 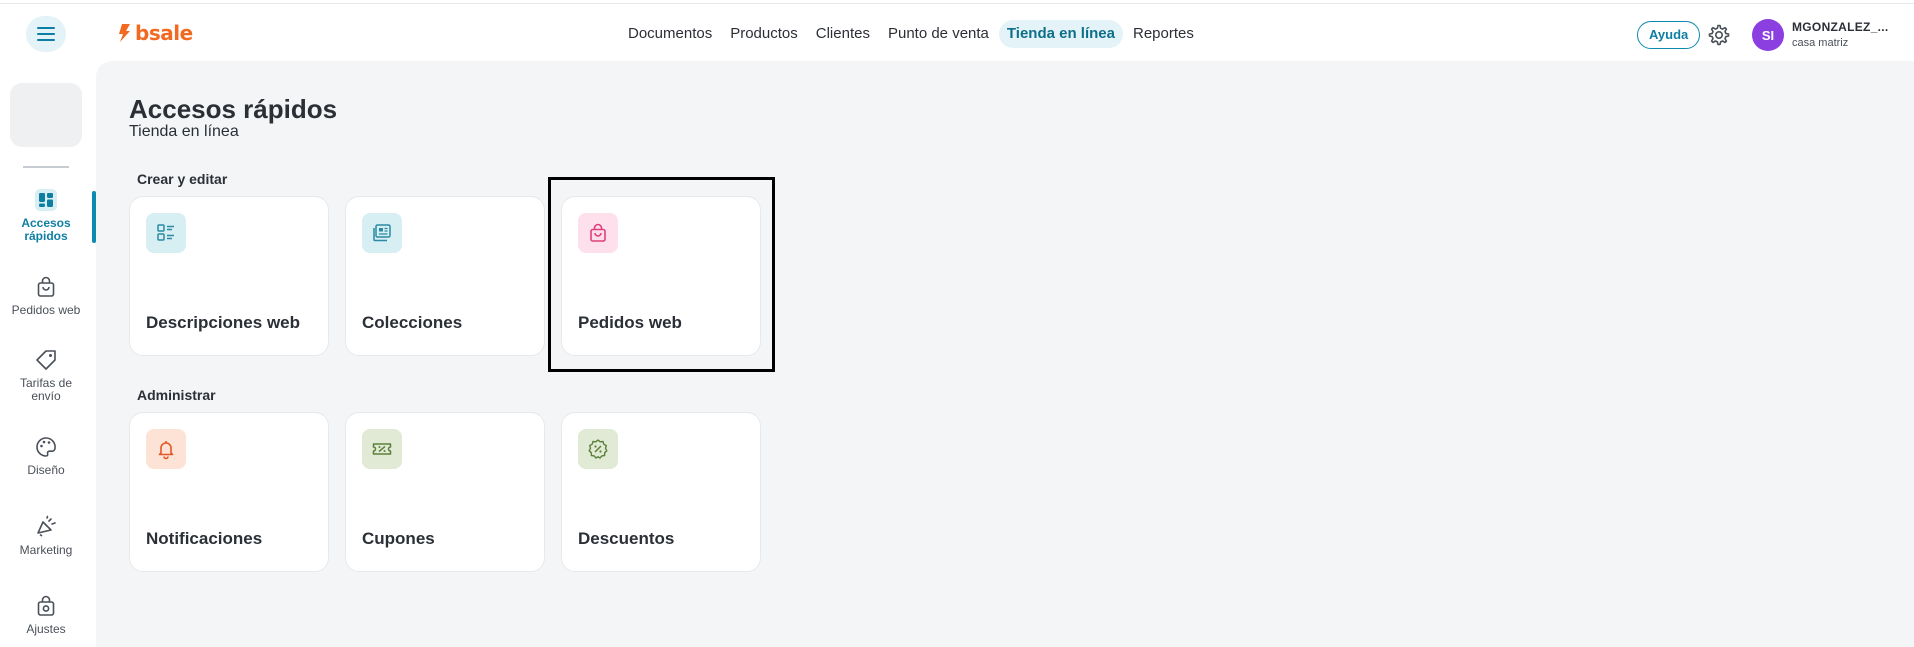 What do you see at coordinates (1820, 43) in the screenshot?
I see `user-branch: casa matriz` at bounding box center [1820, 43].